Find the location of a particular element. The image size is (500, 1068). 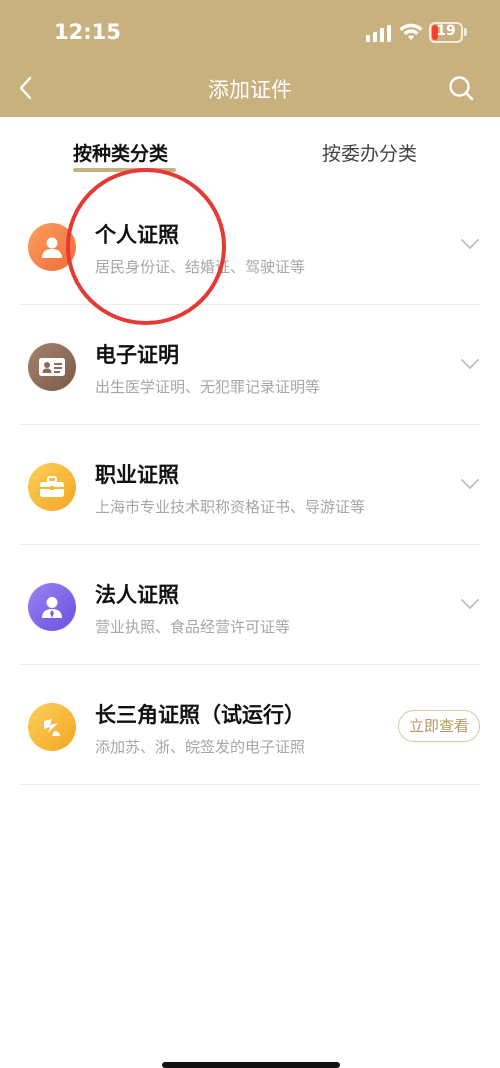

battery-percentage: 19 is located at coordinates (446, 31).